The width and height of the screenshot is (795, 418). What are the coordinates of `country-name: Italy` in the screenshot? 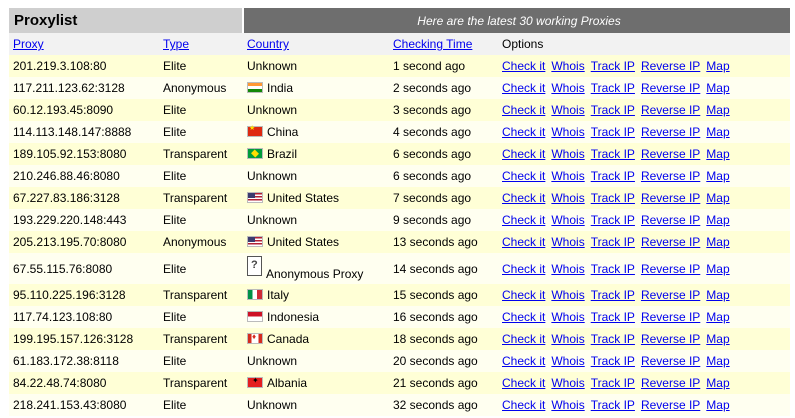 It's located at (278, 295).